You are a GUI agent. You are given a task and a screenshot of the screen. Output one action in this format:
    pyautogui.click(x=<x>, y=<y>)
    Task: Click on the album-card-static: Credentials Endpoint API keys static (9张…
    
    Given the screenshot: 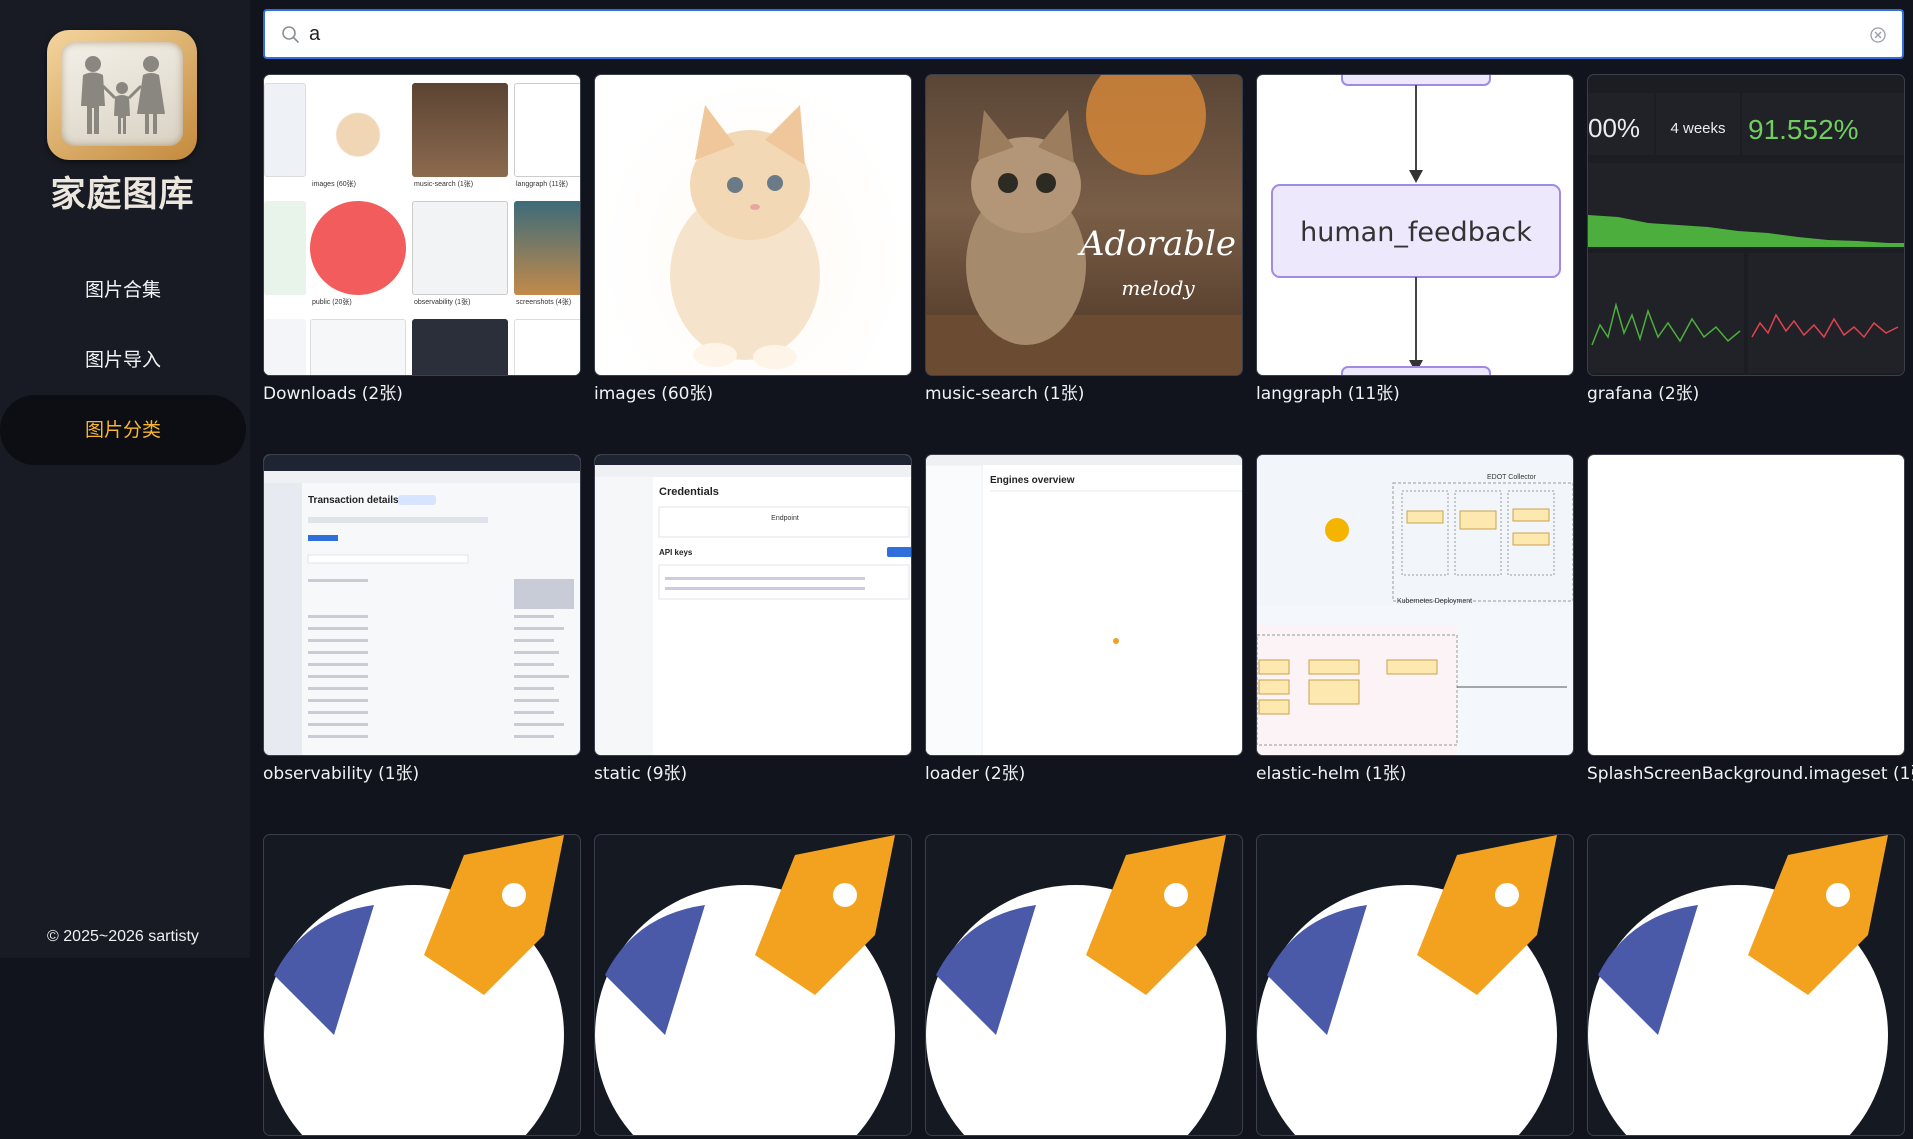 What is the action you would take?
    pyautogui.click(x=753, y=619)
    